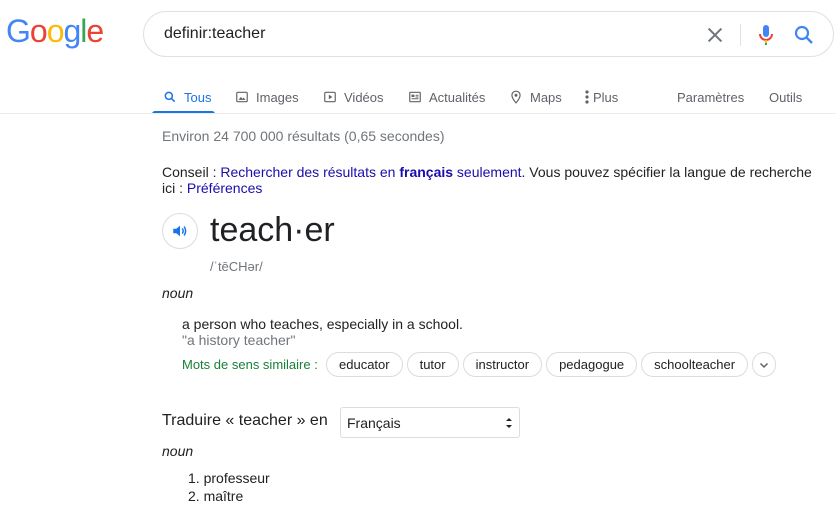 The height and width of the screenshot is (515, 836). I want to click on image-icon, so click(242, 97).